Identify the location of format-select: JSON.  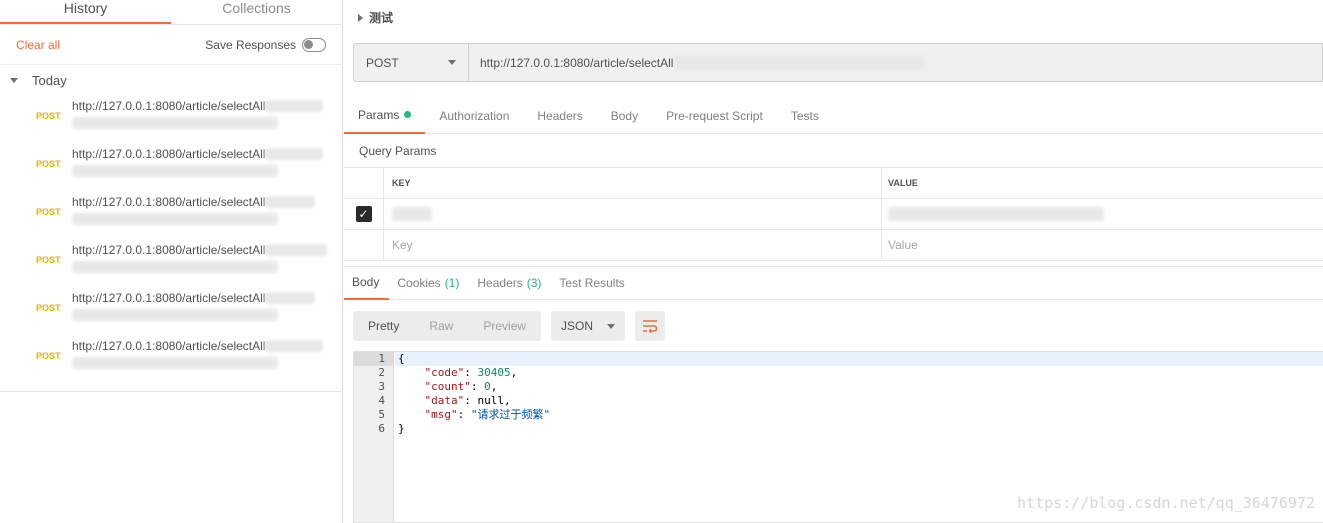
(588, 326).